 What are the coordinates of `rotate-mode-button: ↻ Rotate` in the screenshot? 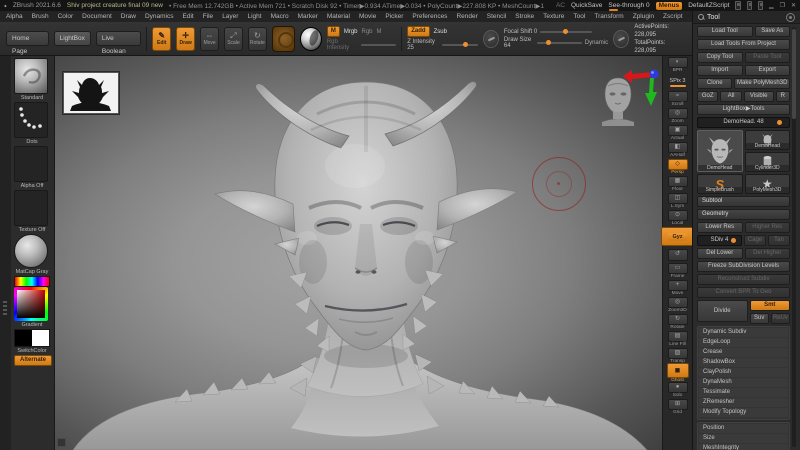 It's located at (257, 38).